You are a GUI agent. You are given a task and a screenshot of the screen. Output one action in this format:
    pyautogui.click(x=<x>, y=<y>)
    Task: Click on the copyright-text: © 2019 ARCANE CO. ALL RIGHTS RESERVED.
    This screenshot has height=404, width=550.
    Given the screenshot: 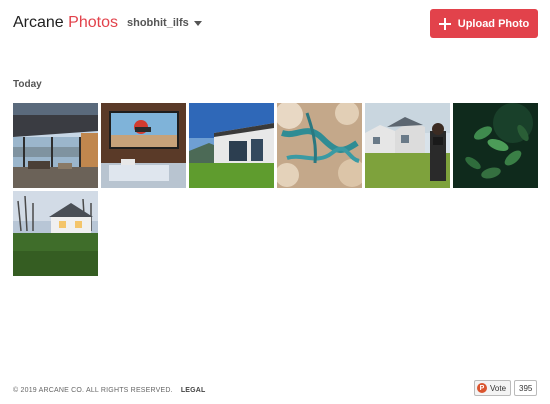 What is the action you would take?
    pyautogui.click(x=93, y=390)
    